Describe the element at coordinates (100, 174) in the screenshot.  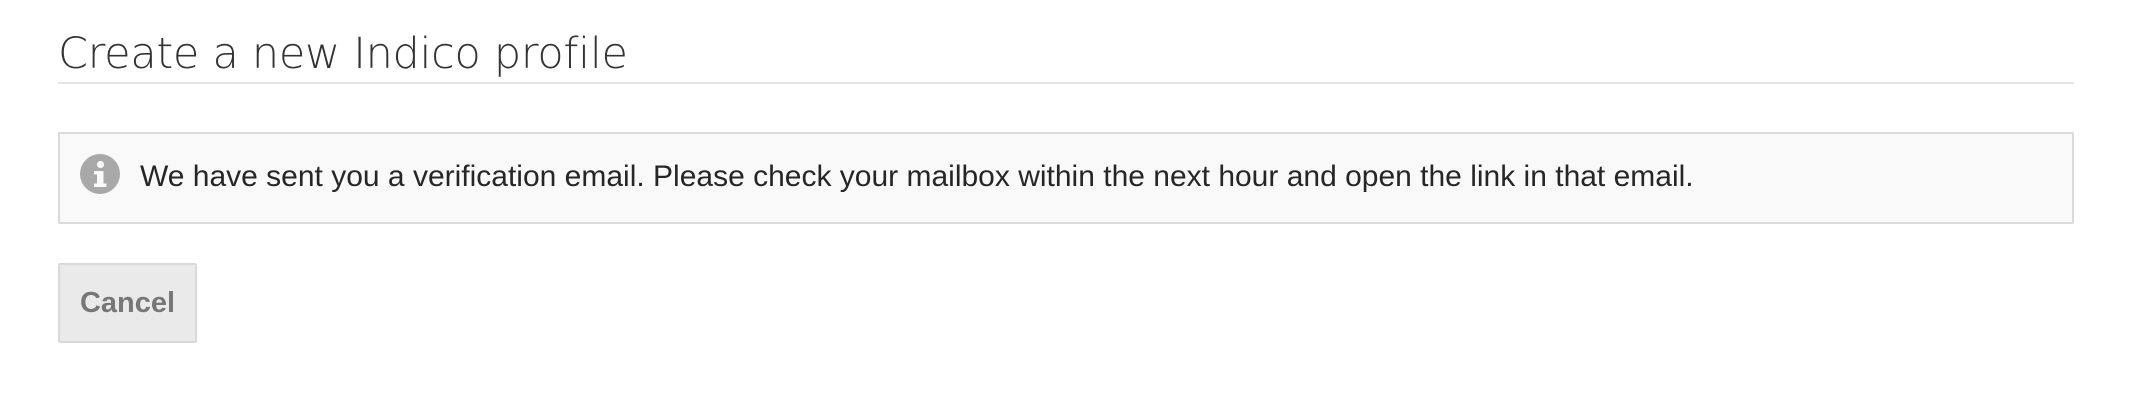
I see `info-circle-icon` at that location.